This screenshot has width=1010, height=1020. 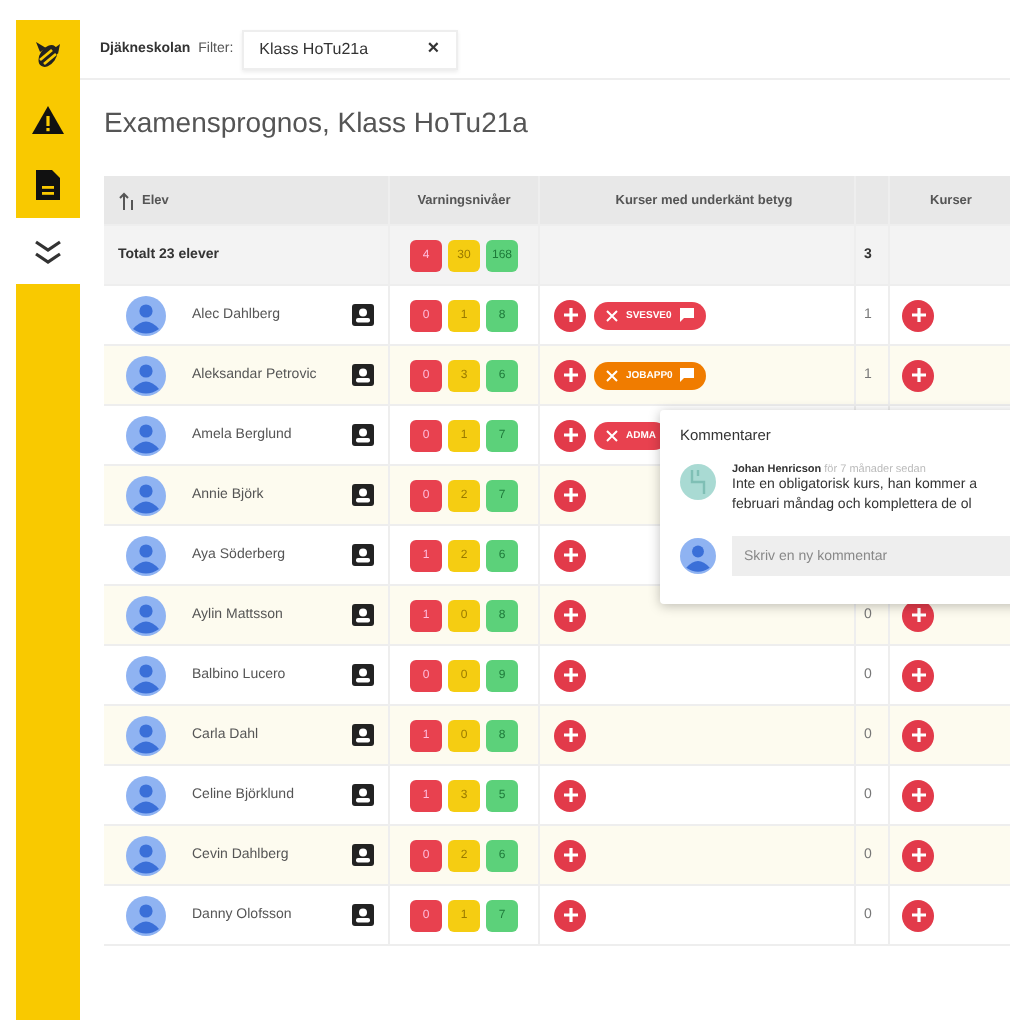 What do you see at coordinates (127, 200) in the screenshot?
I see `sort-icon` at bounding box center [127, 200].